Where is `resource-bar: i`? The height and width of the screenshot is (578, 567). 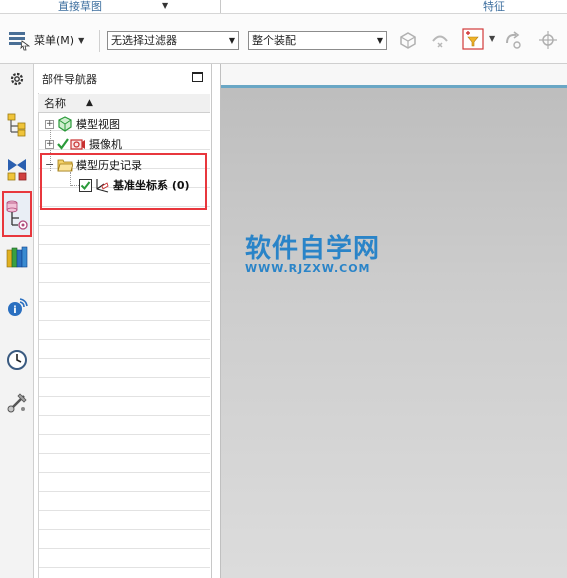
resource-bar: i is located at coordinates (17, 321).